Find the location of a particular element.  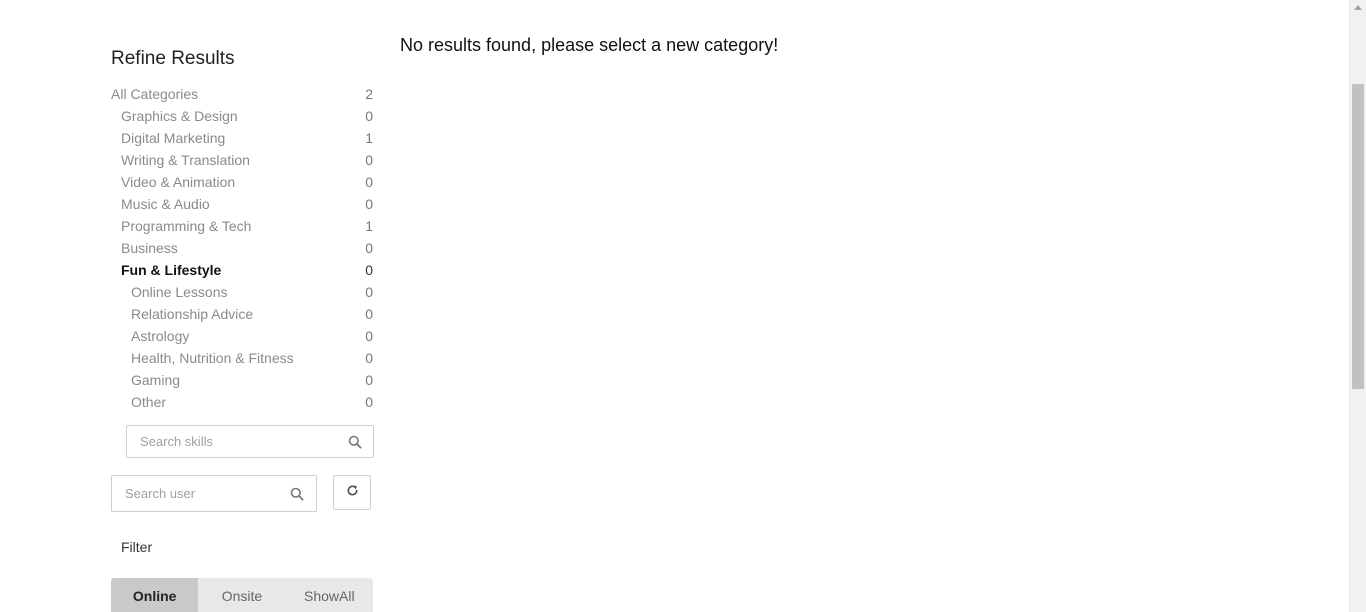

user-search-input is located at coordinates (194, 493).